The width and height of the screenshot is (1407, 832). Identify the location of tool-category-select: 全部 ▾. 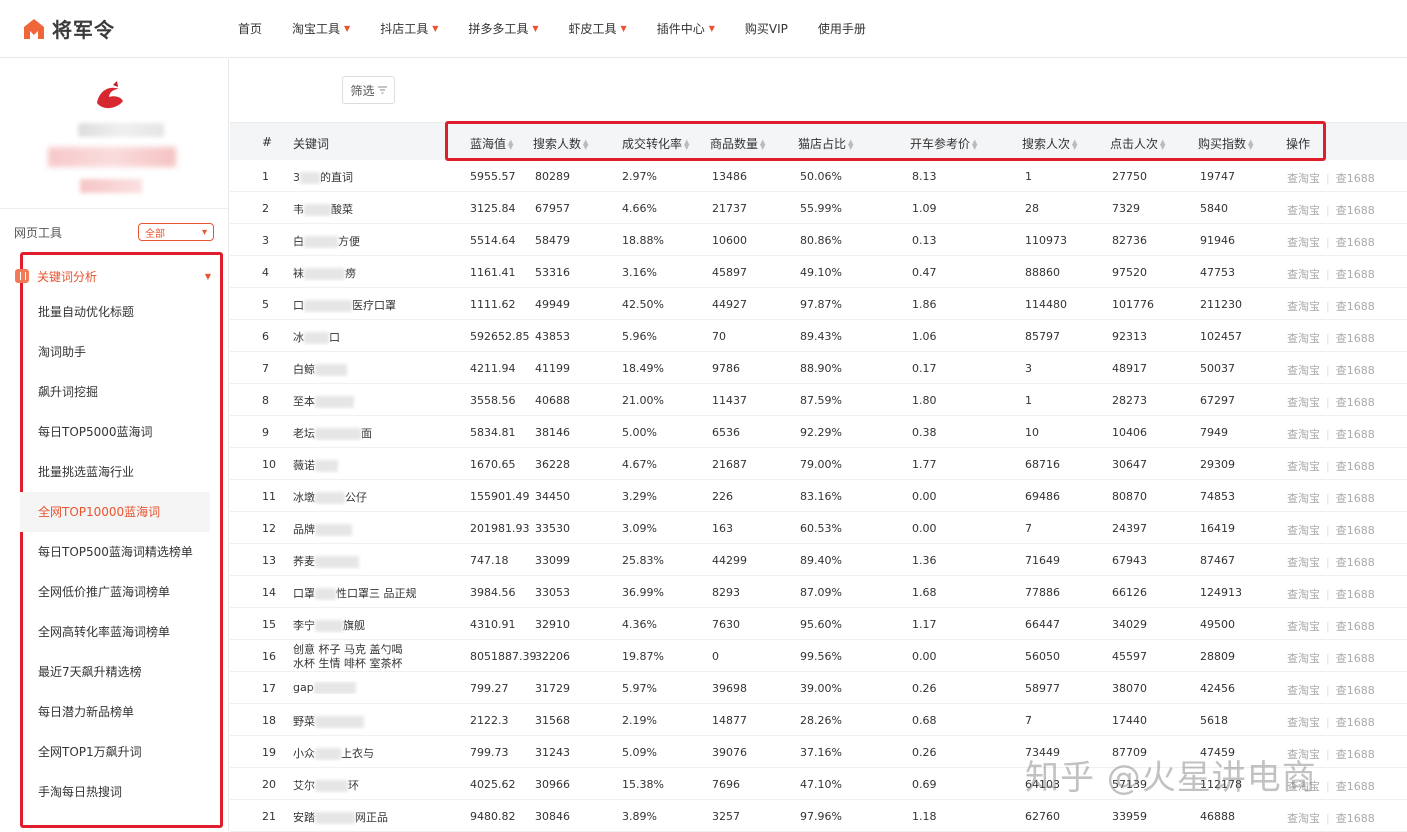
(176, 232).